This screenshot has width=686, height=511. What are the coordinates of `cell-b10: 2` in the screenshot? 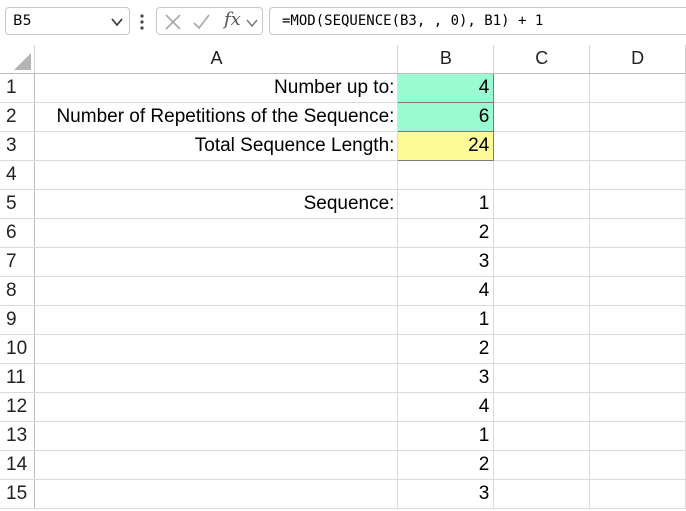 It's located at (446, 349).